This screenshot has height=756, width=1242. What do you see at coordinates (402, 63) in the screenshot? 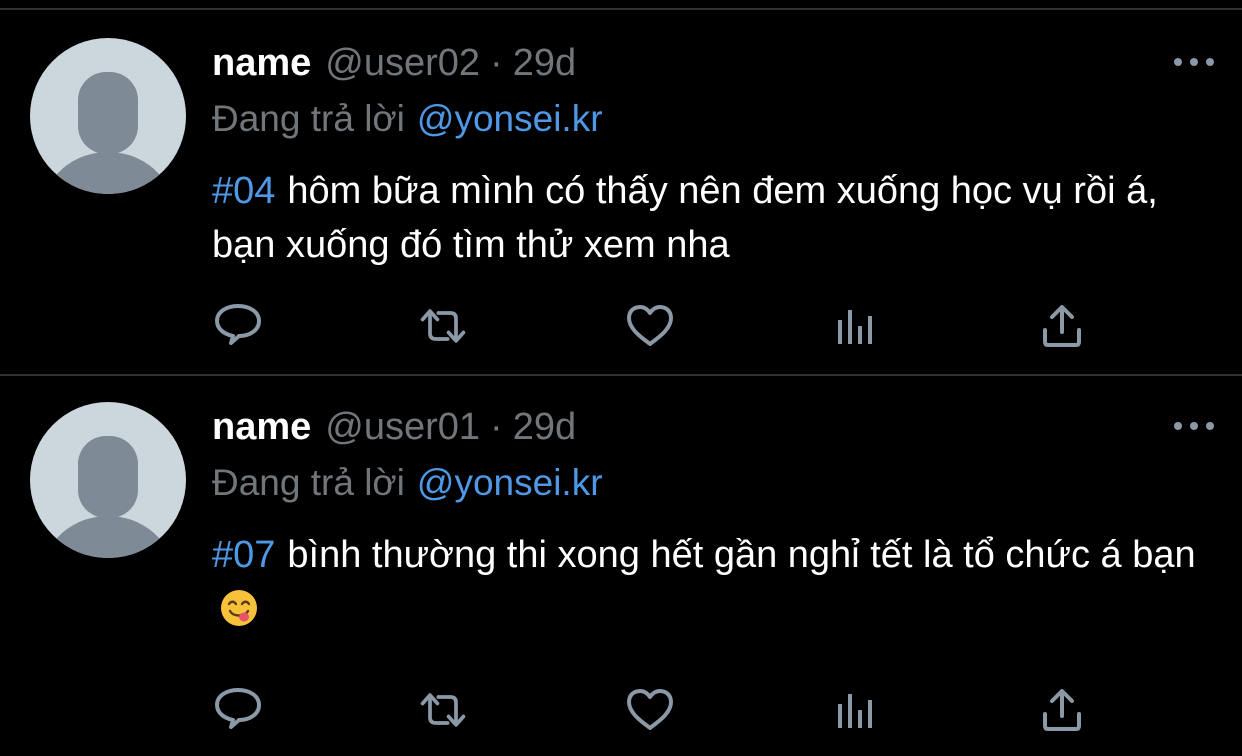
I see `author-handle: @user02` at bounding box center [402, 63].